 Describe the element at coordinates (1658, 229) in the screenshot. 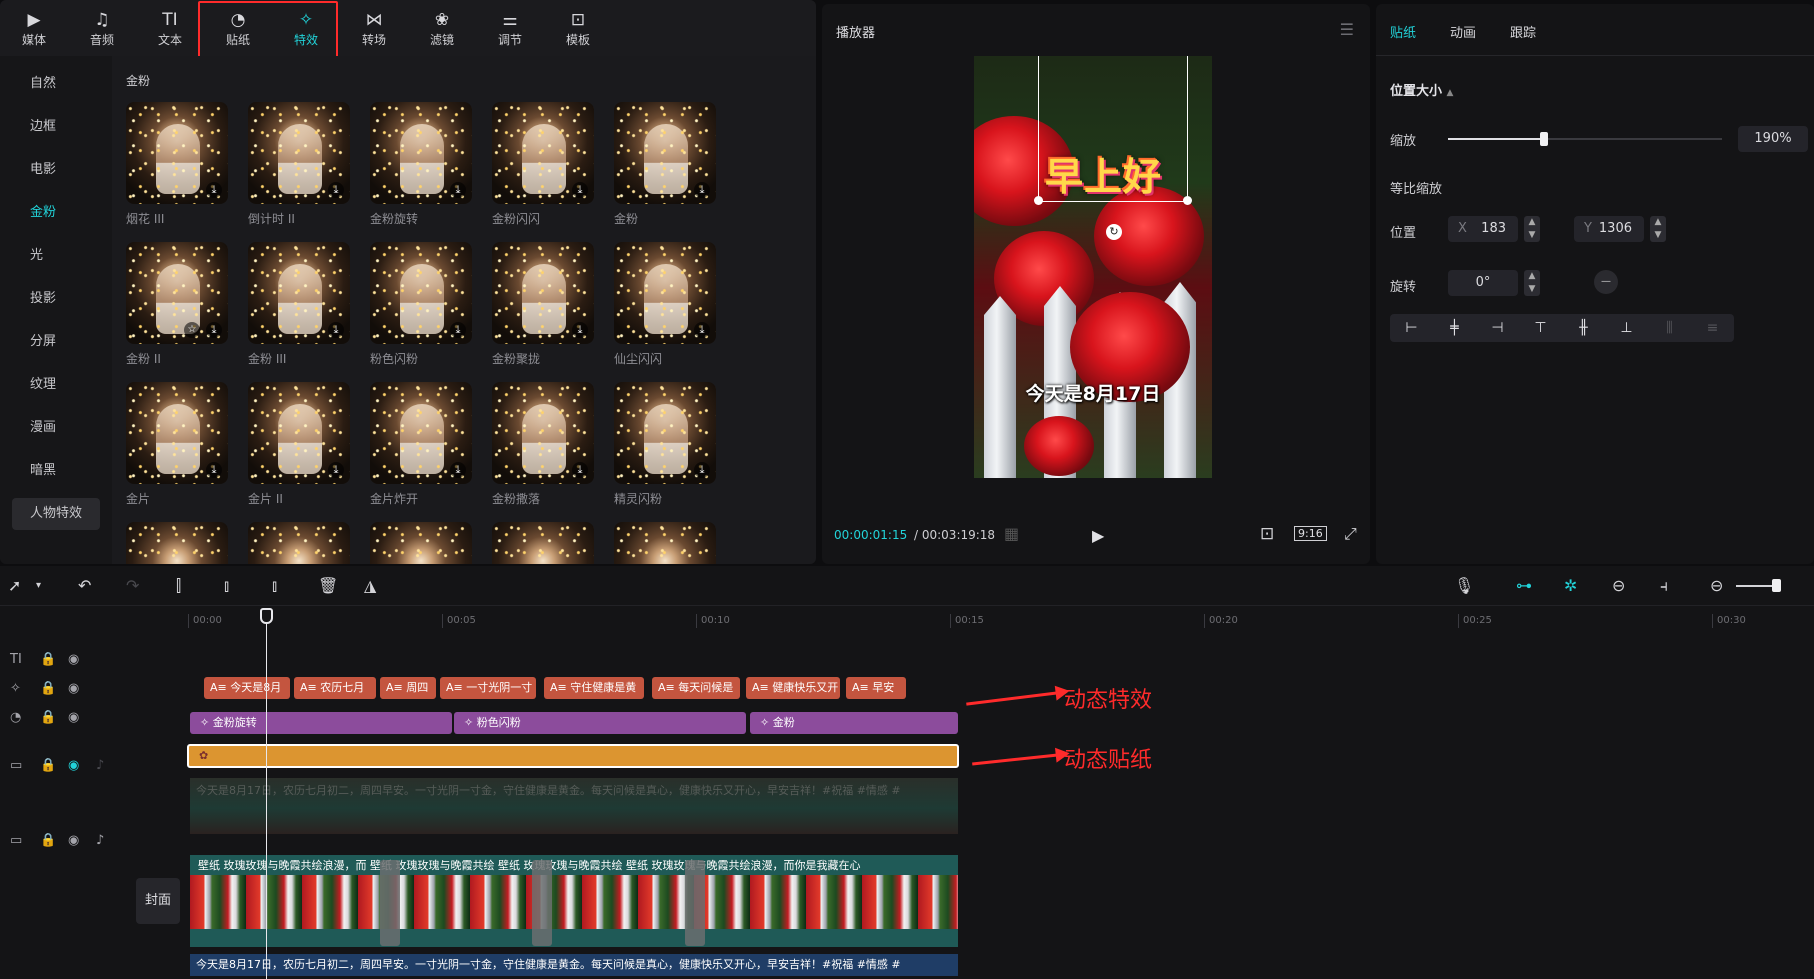

I see `y-stepper: ▲ ▼` at that location.